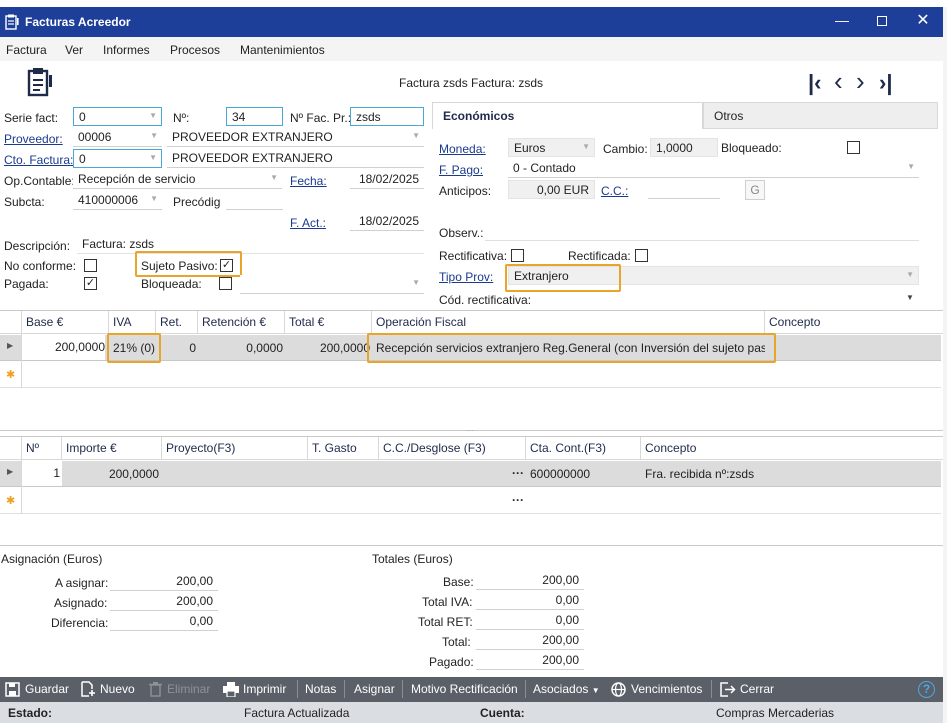 The width and height of the screenshot is (947, 723). I want to click on bloqueada-select: ▼, so click(332, 284).